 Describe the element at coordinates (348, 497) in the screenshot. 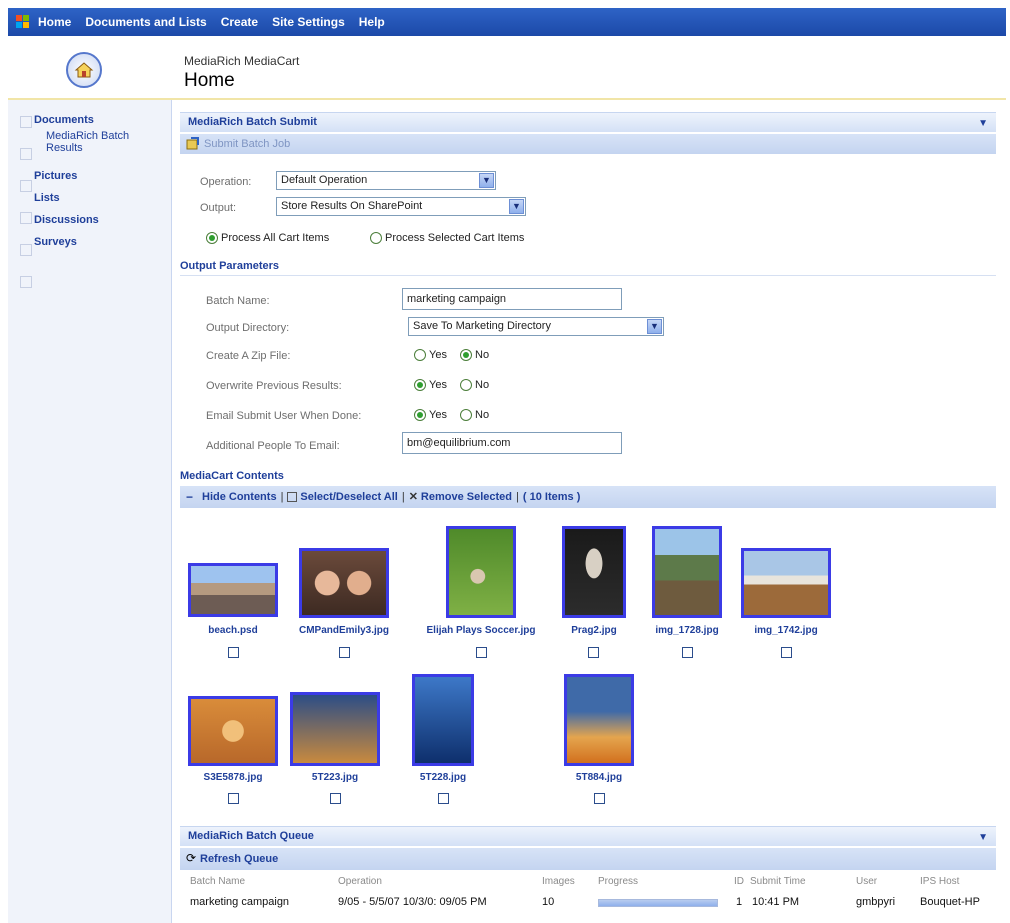

I see `select-deselect-all-link: Select/Deselect All` at that location.